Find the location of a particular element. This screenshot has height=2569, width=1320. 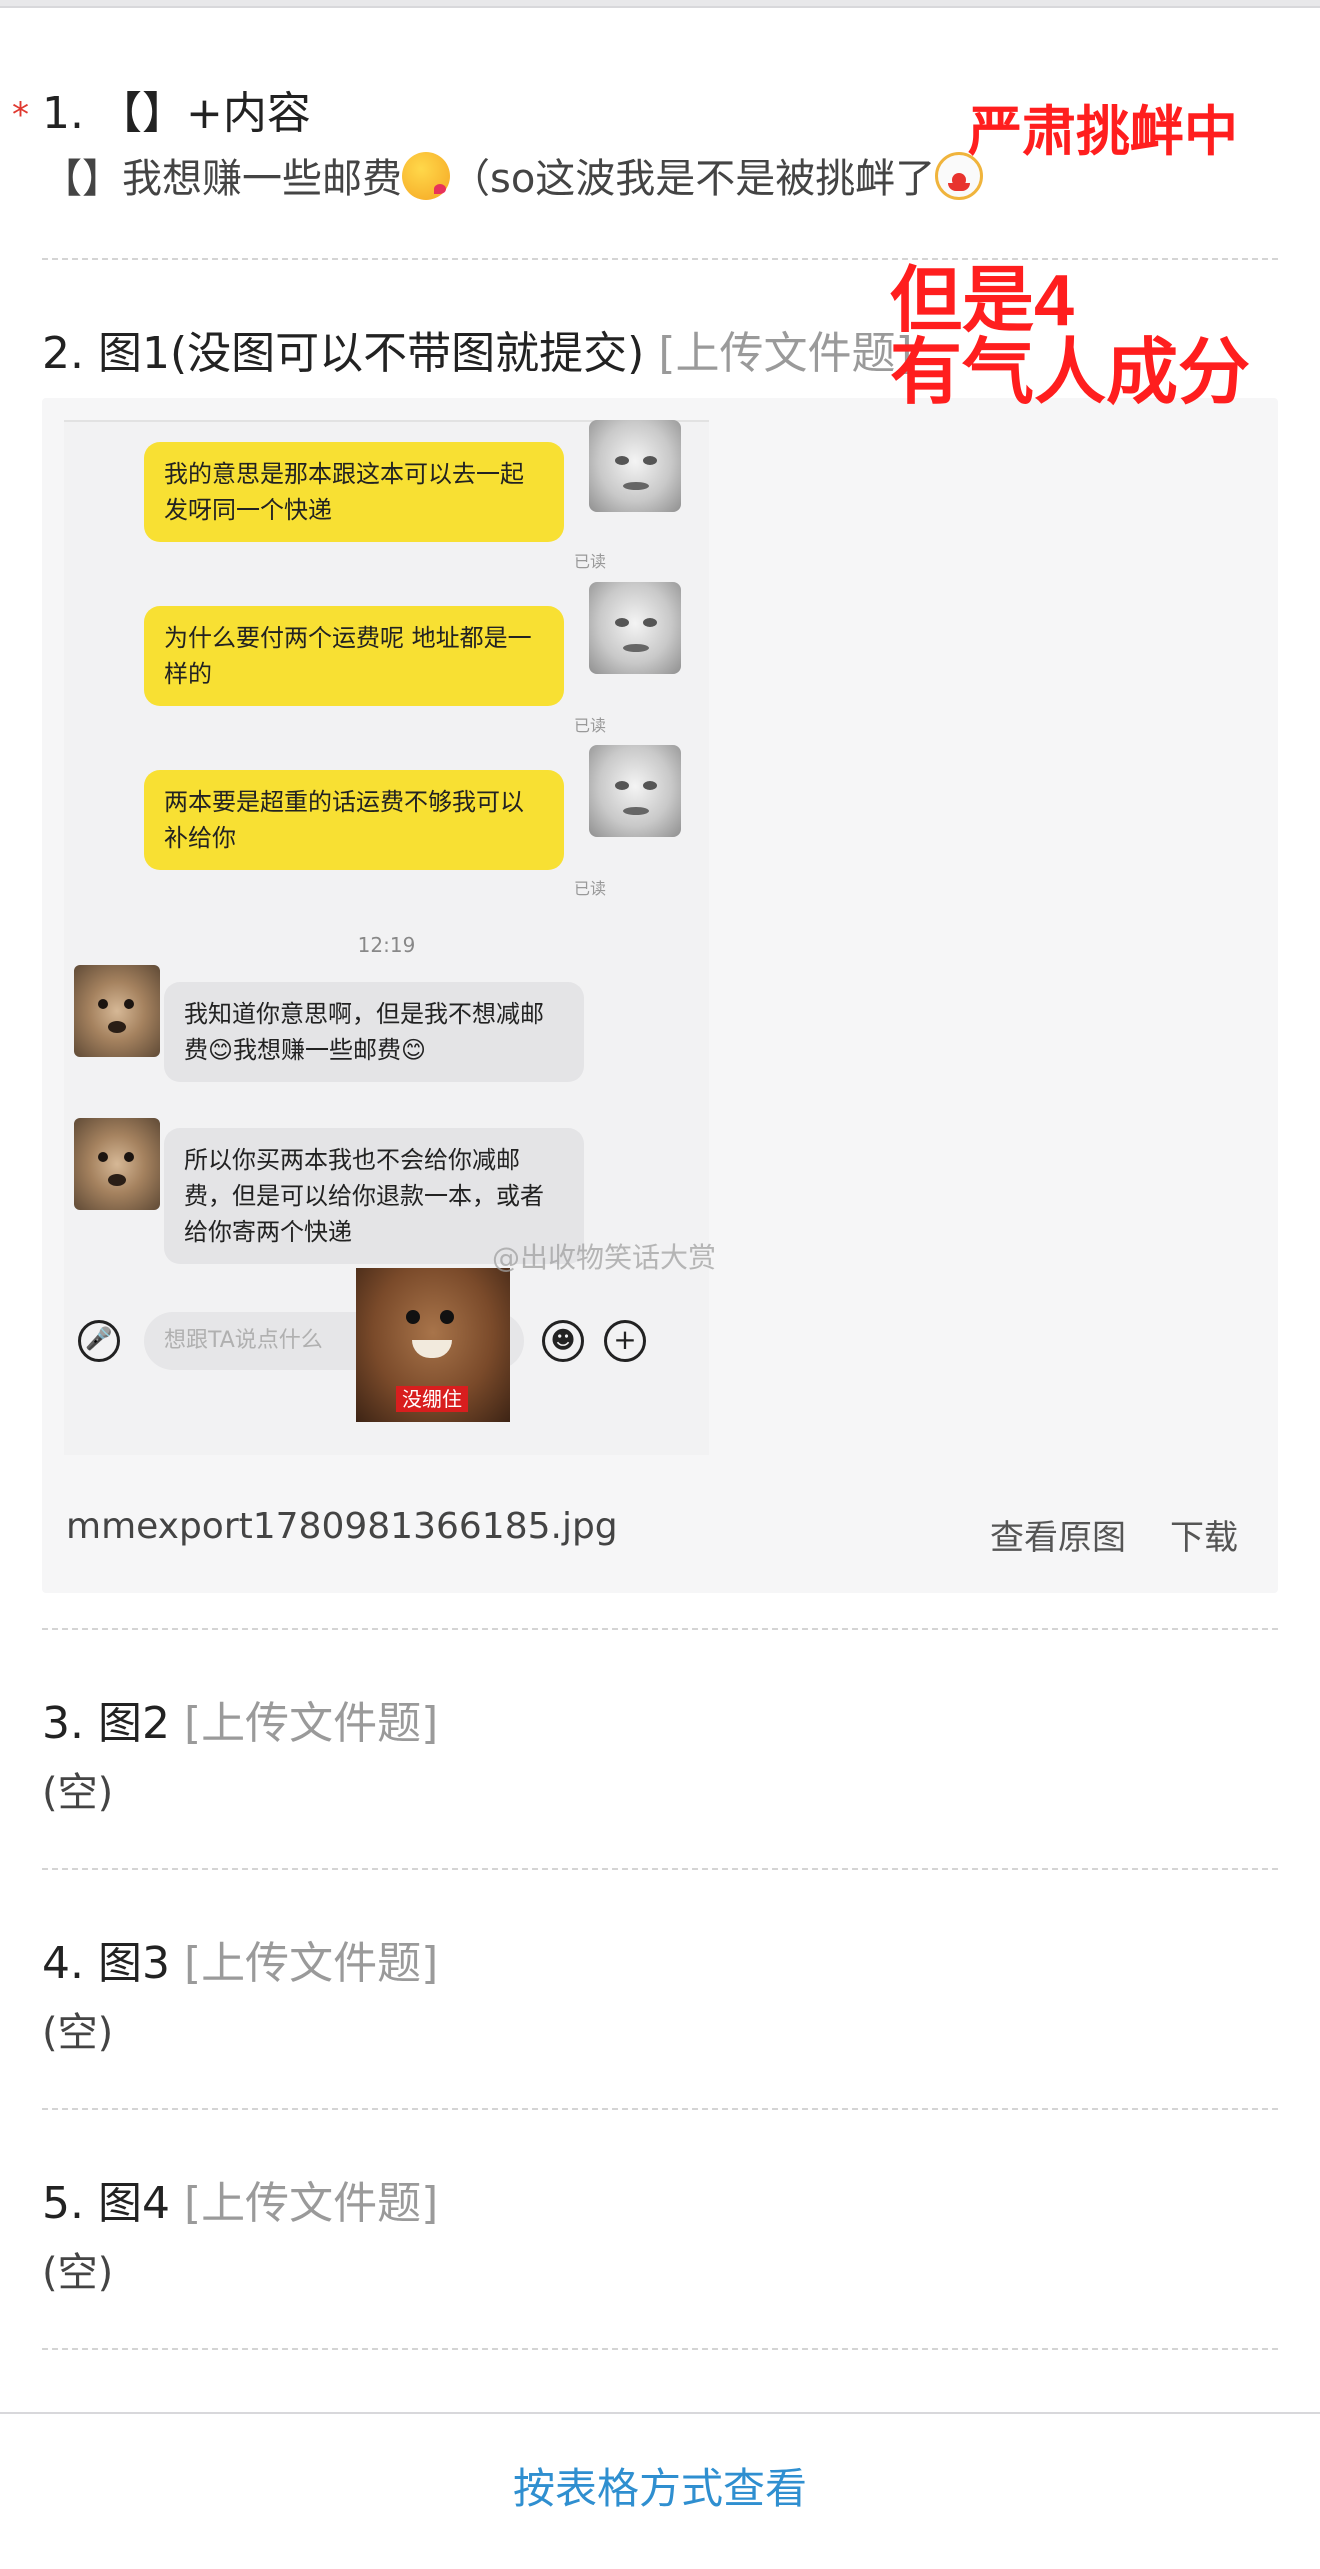

footer-divider is located at coordinates (660, 2413).